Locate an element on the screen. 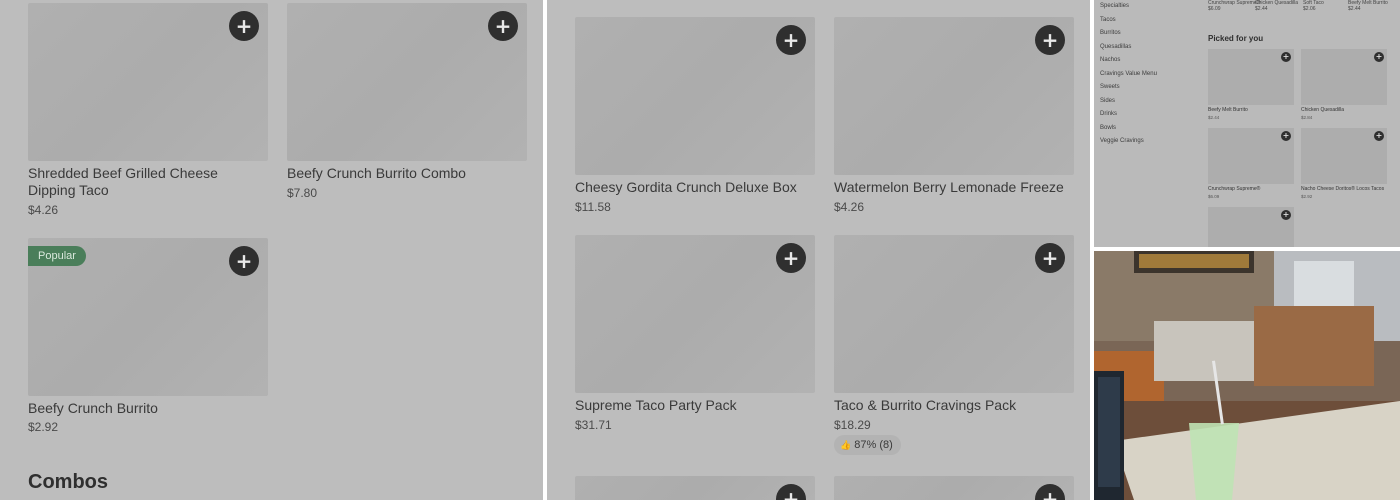  sidebar-item-sides: Sides is located at coordinates (1150, 102).